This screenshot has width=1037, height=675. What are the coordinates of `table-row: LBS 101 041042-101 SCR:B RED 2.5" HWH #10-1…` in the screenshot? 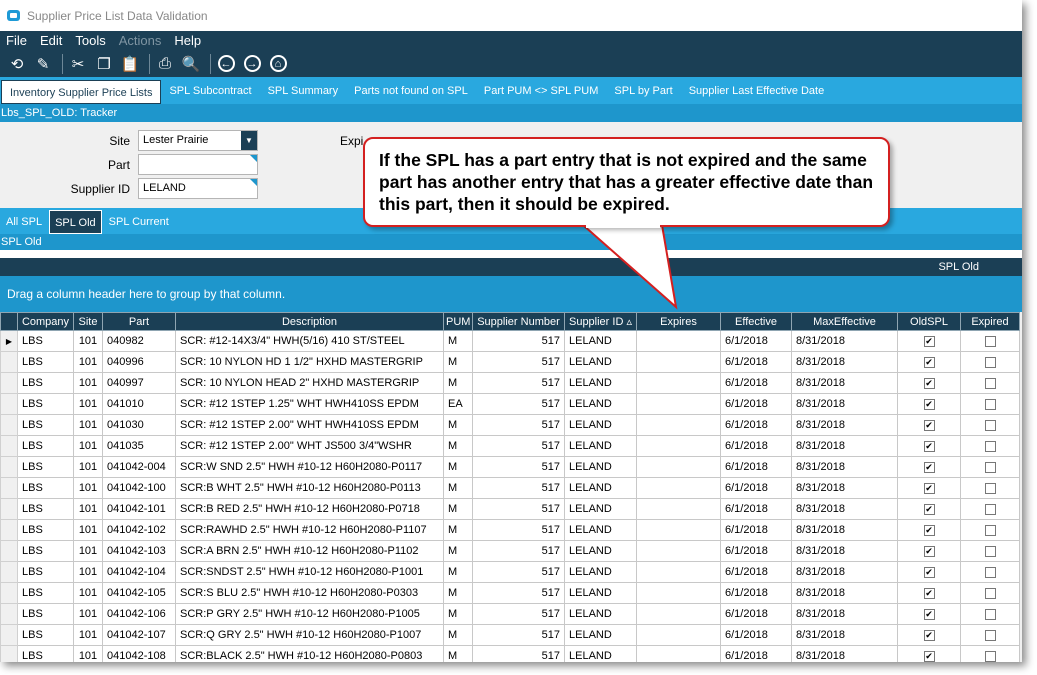 It's located at (510, 509).